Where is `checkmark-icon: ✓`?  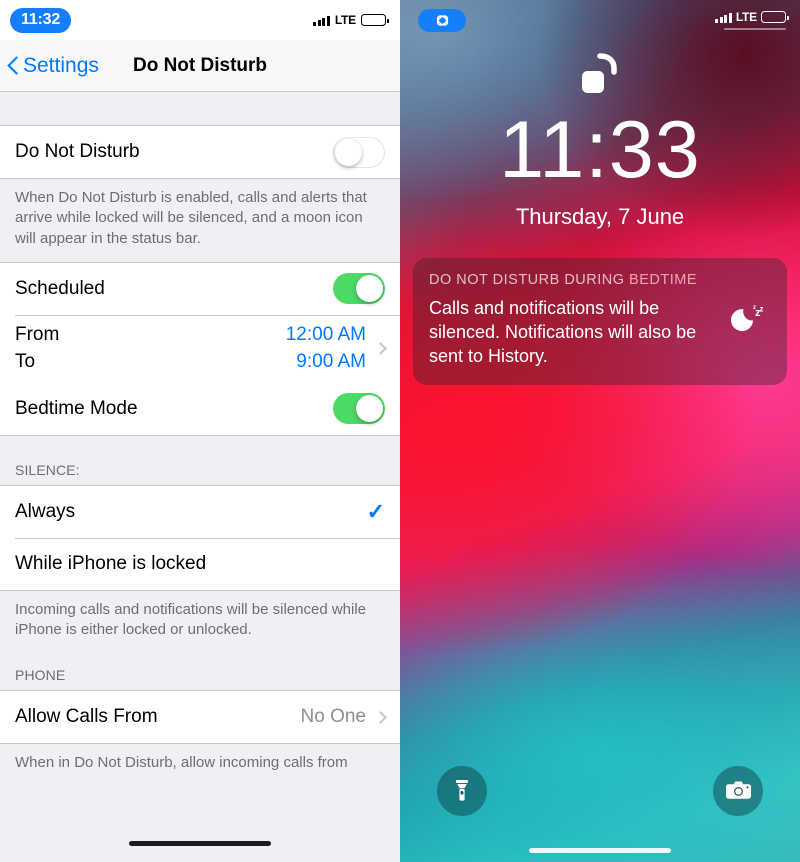 checkmark-icon: ✓ is located at coordinates (375, 511).